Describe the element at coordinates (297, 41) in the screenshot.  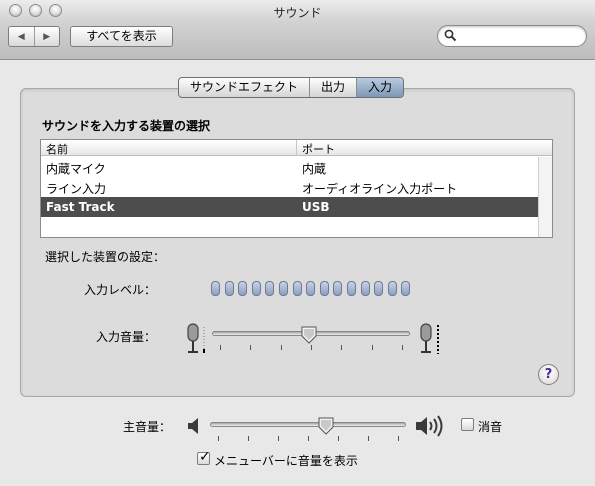
I see `toolbar: ◀ ▶ すべてを表示` at that location.